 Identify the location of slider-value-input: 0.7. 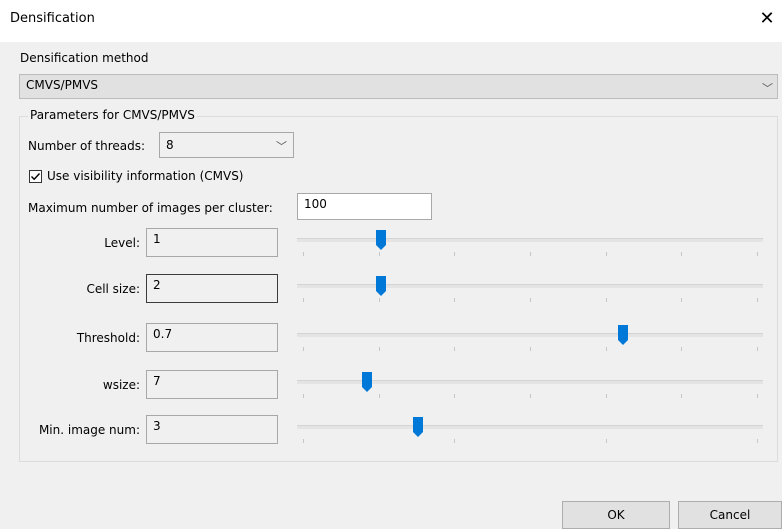
(212, 337).